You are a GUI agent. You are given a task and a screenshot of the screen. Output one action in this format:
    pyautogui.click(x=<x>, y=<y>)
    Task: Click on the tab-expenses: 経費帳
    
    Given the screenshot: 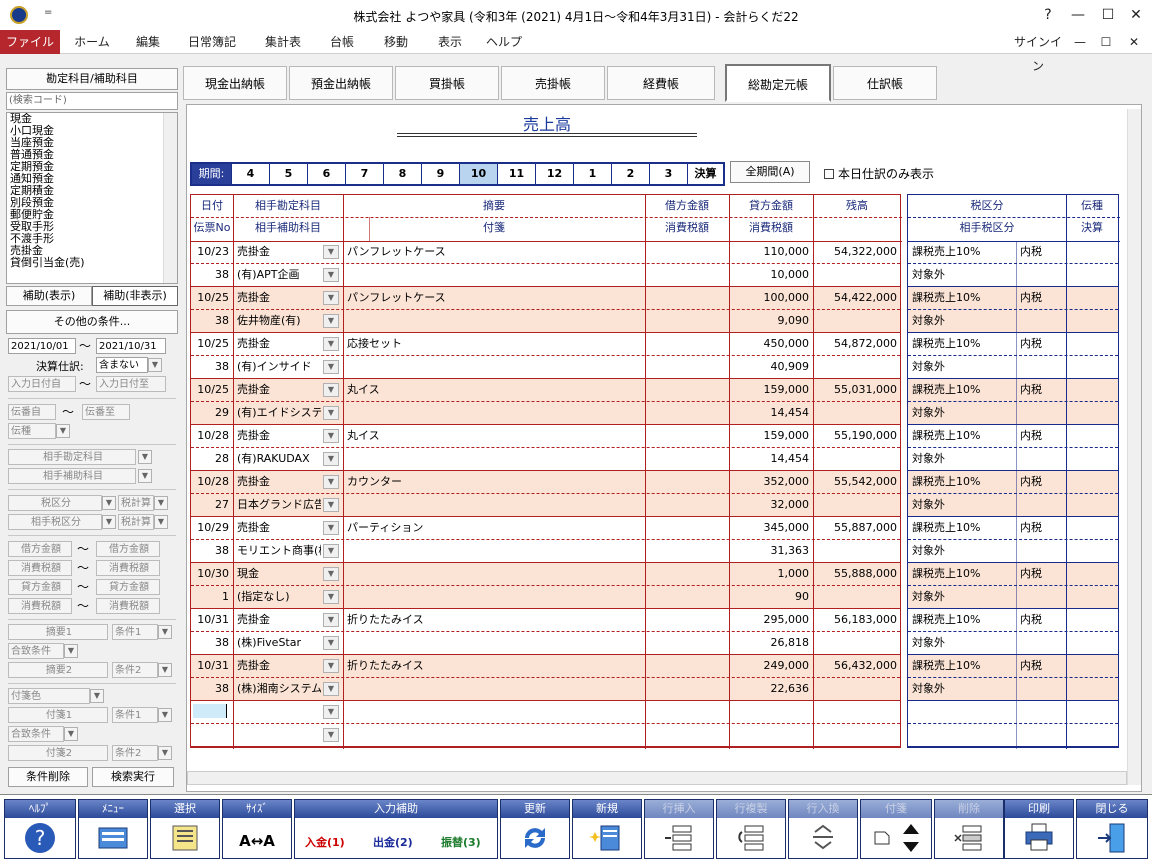 What is the action you would take?
    pyautogui.click(x=661, y=83)
    